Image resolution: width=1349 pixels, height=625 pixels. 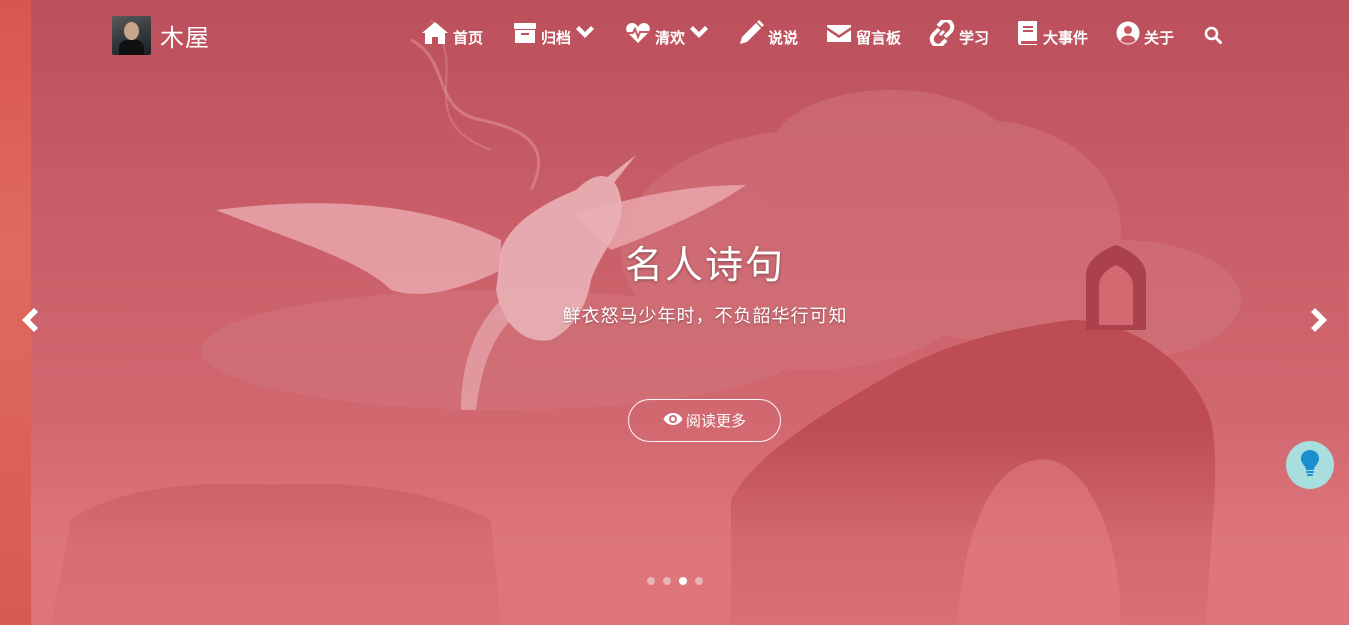 I want to click on envelope-icon, so click(x=839, y=35).